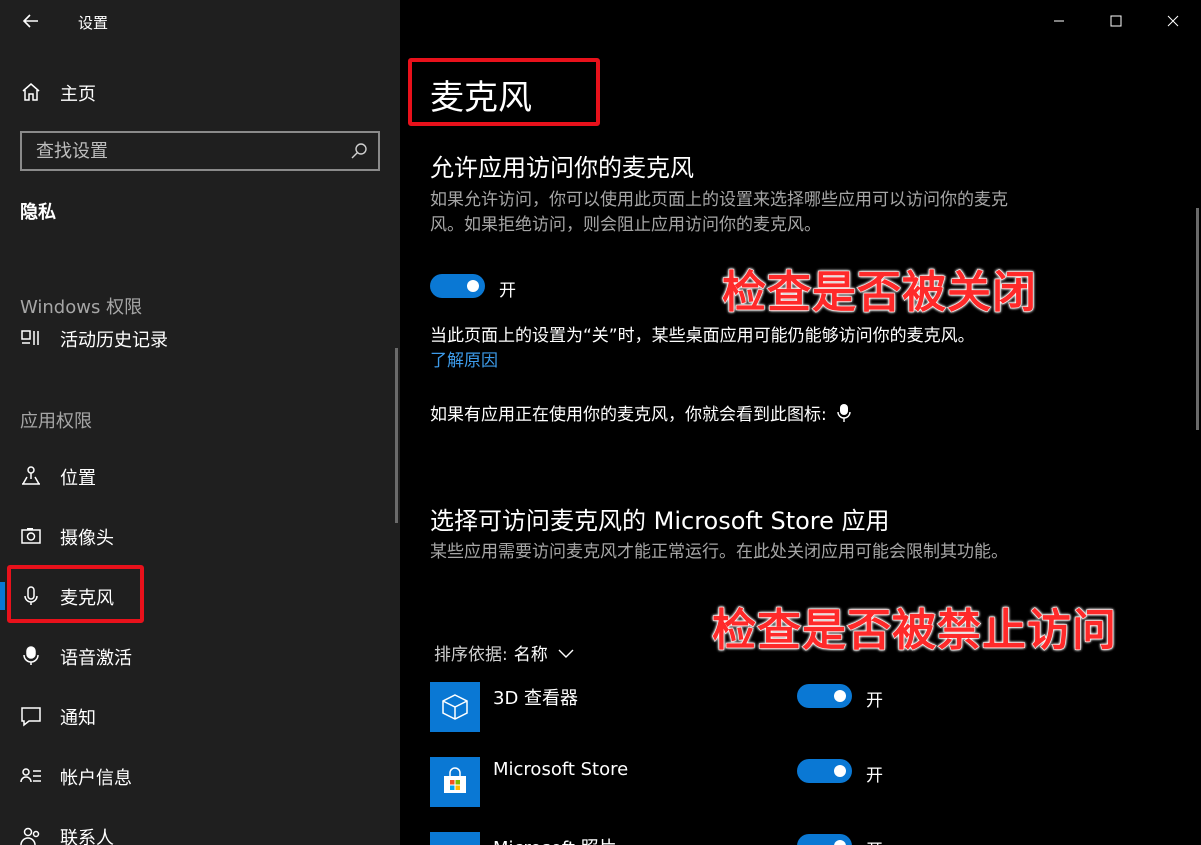 This screenshot has width=1201, height=845. I want to click on sidebar-item-label: 主页, so click(78, 94).